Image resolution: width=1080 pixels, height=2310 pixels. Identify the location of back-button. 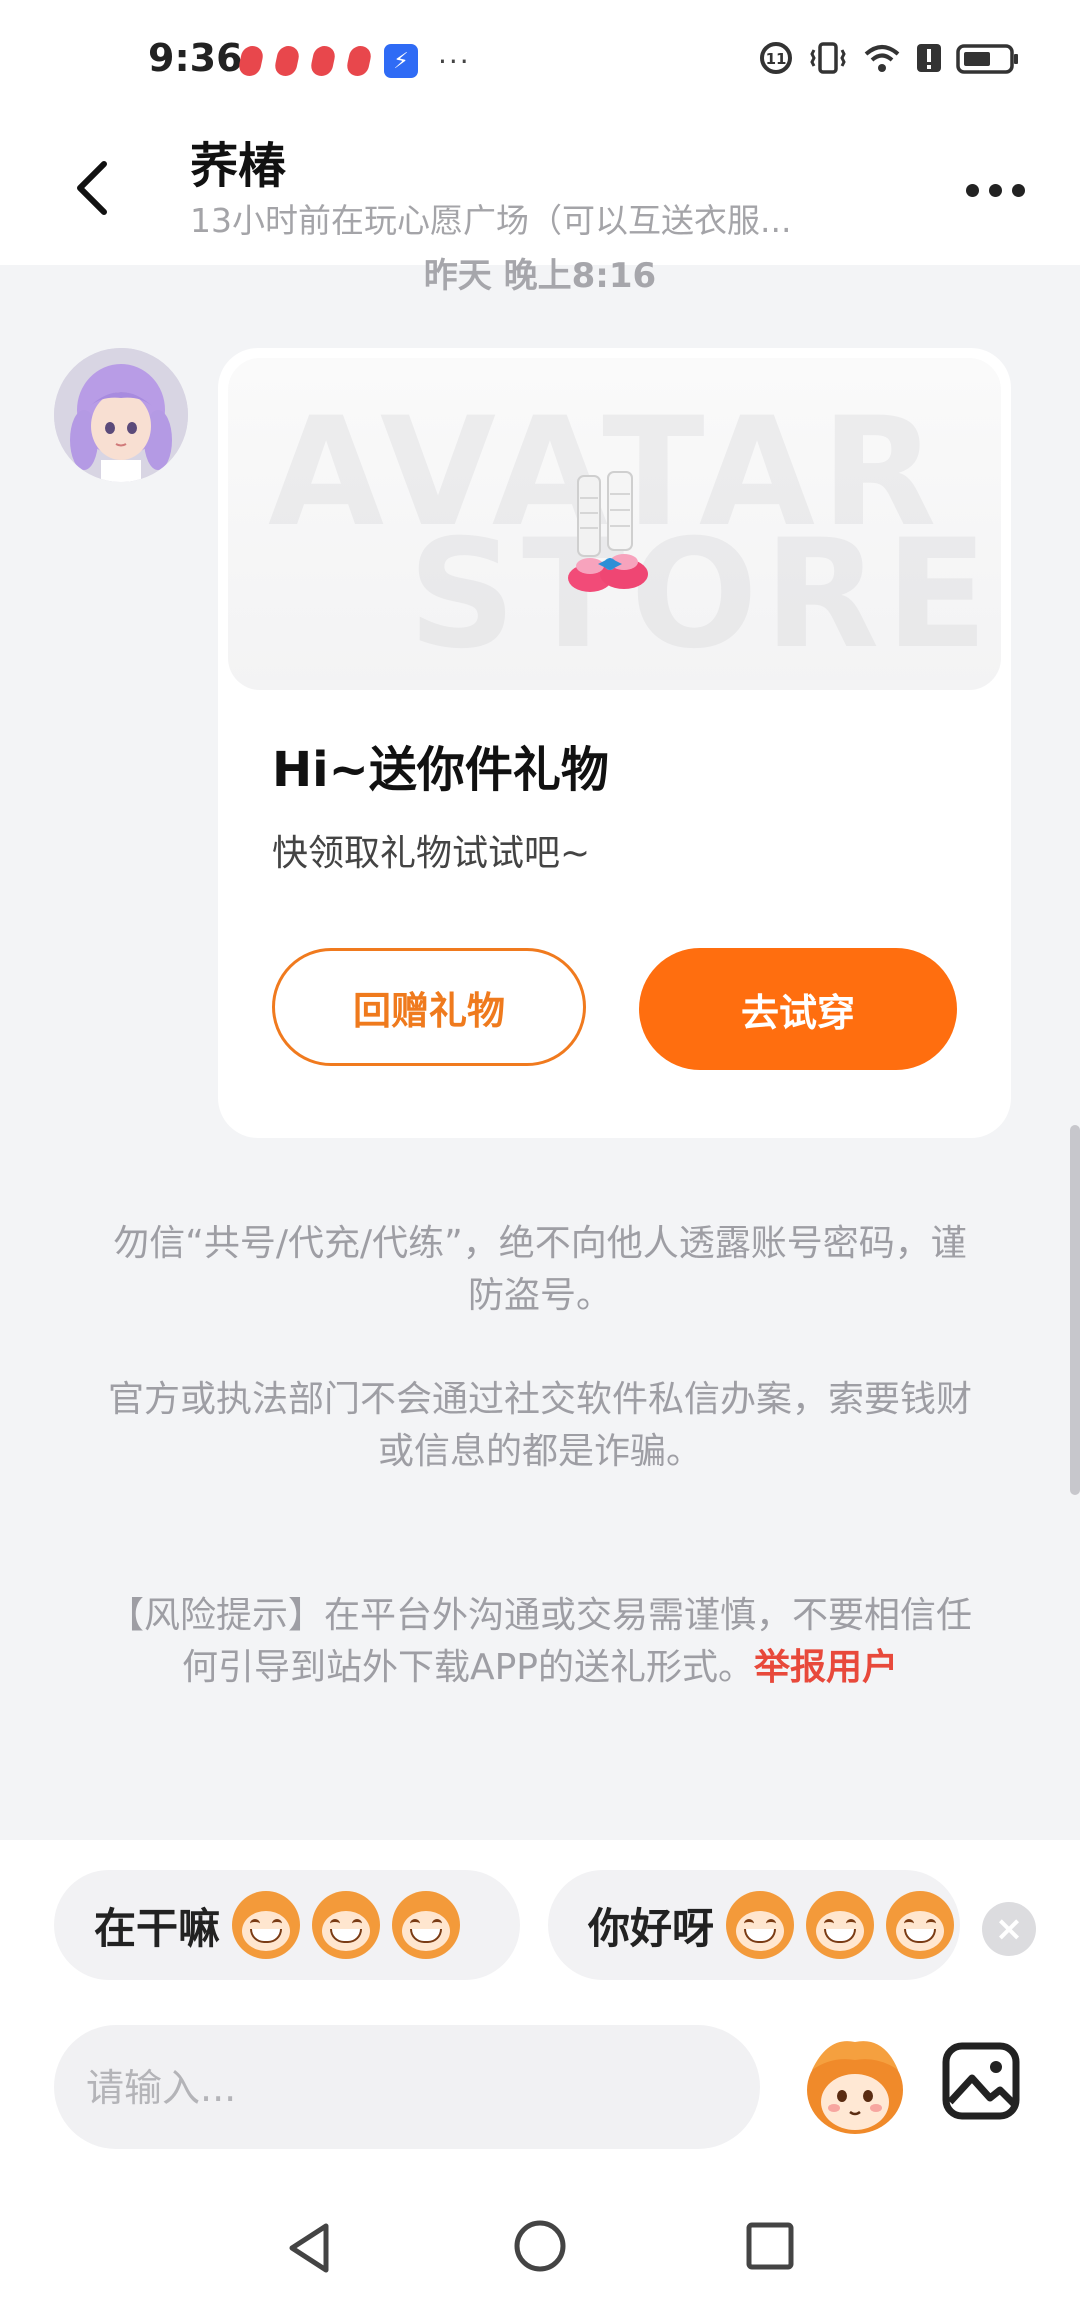
(92, 188).